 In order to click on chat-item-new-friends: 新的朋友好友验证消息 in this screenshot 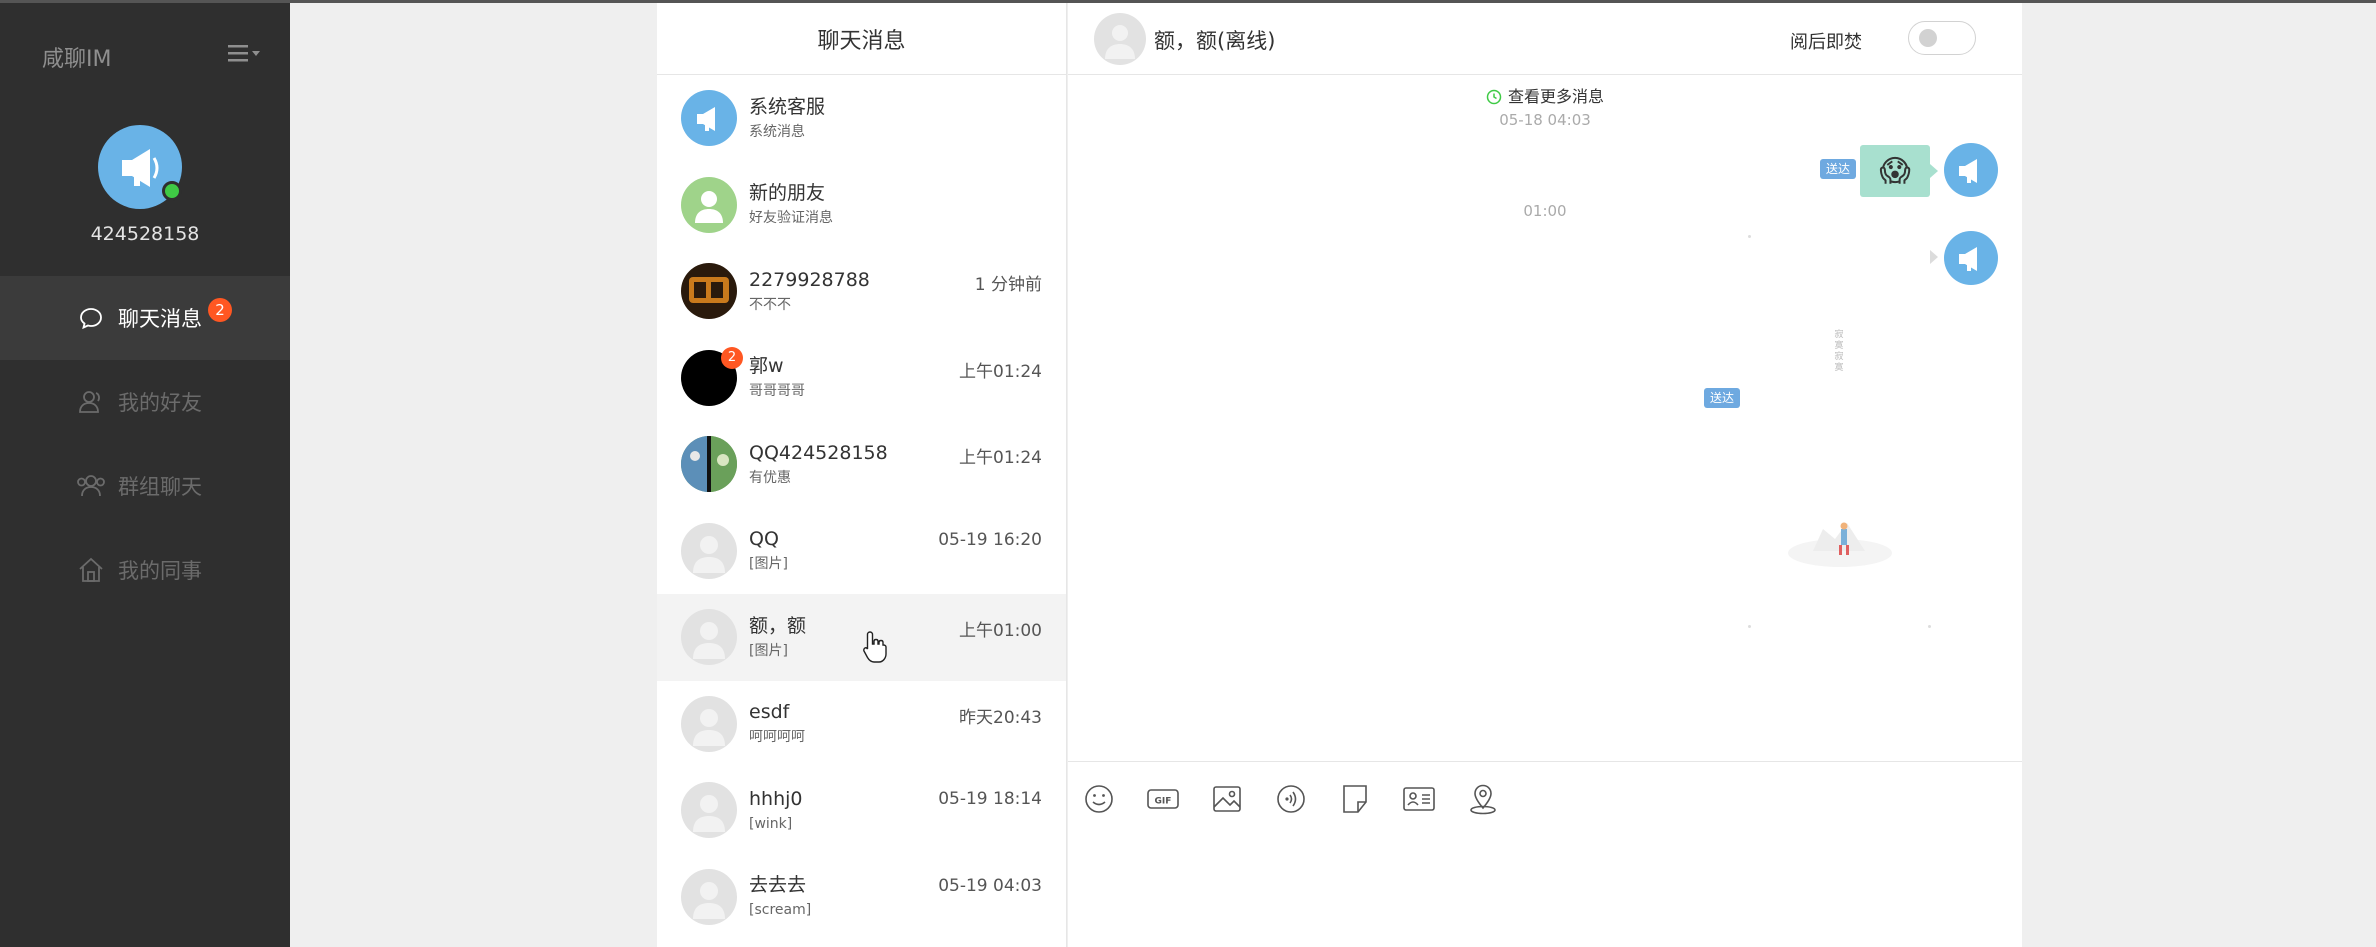, I will do `click(861, 205)`.